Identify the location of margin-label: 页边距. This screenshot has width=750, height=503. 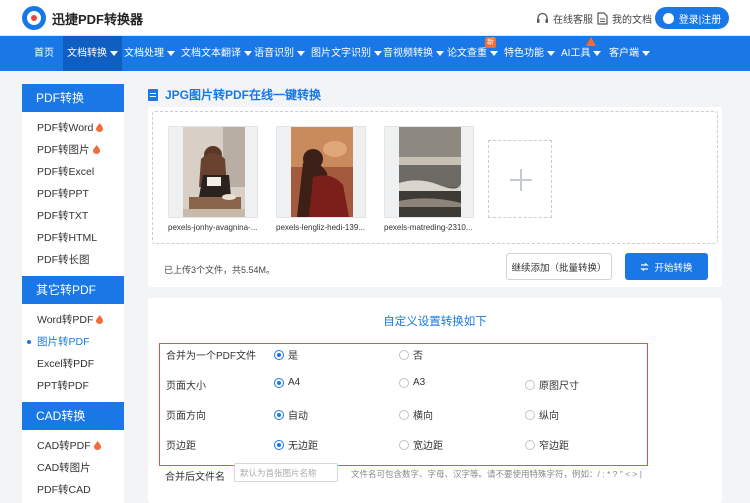
(181, 446).